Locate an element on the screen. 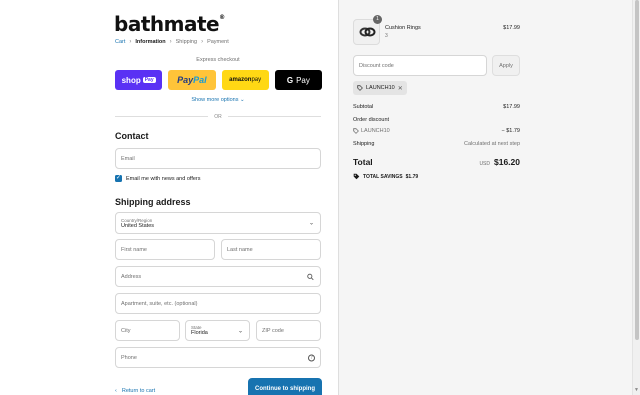 This screenshot has width=640, height=395. email-input is located at coordinates (218, 158).